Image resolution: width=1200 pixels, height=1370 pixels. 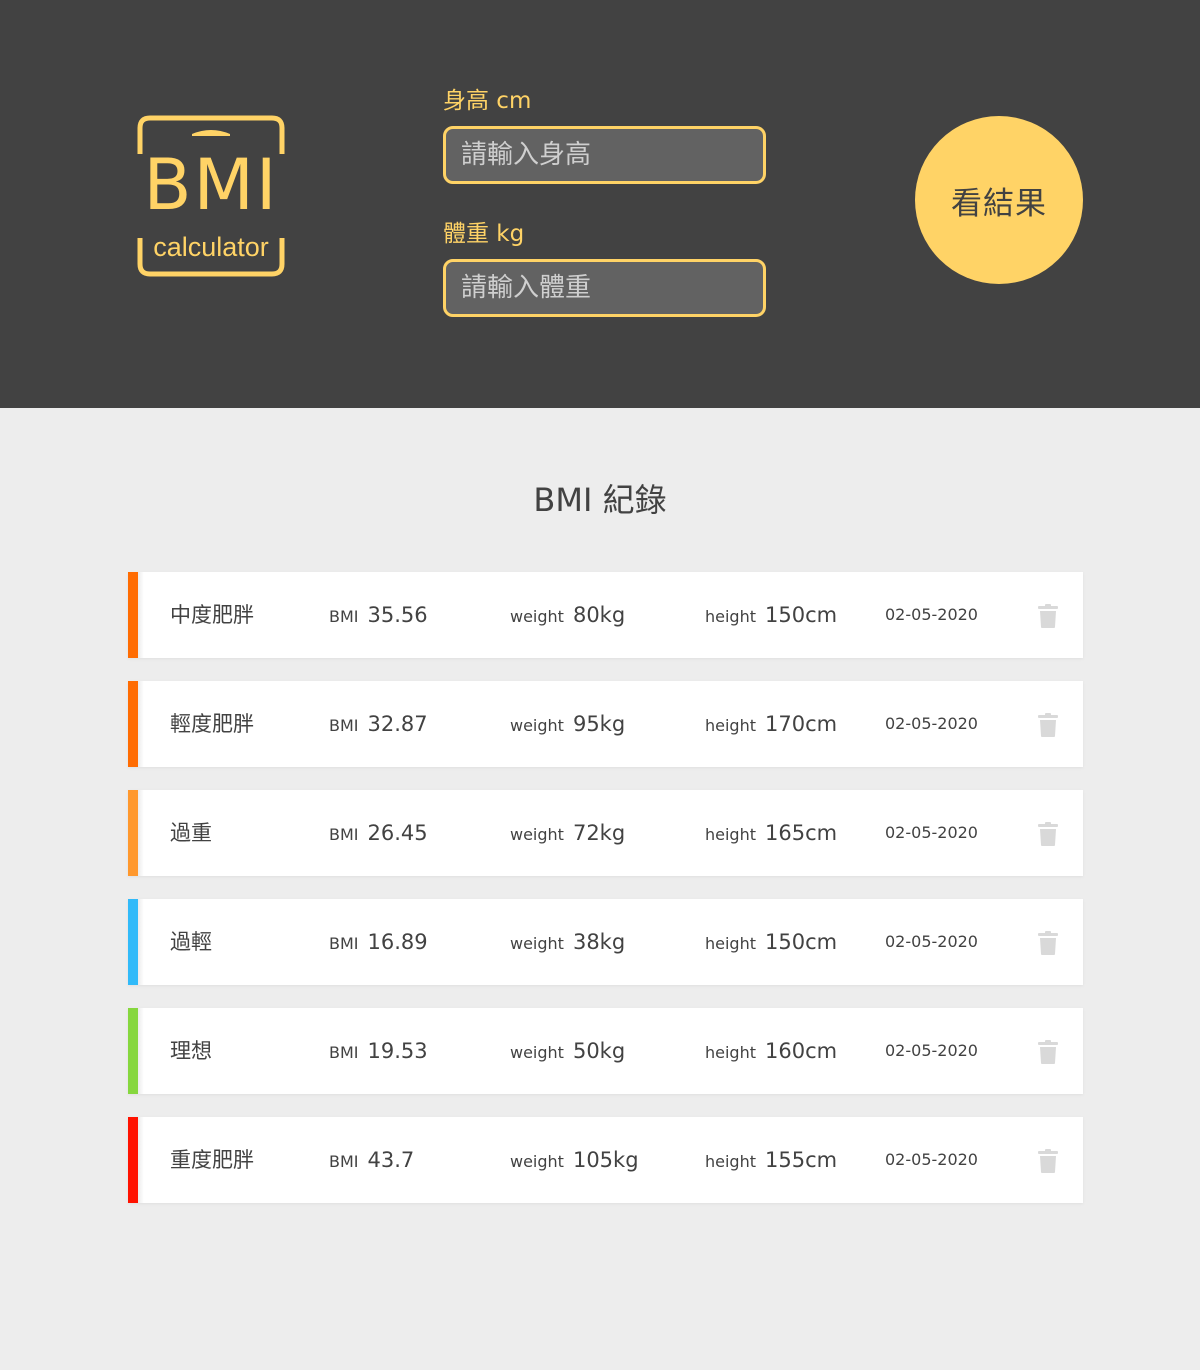 I want to click on record-status: 過重, so click(x=191, y=833).